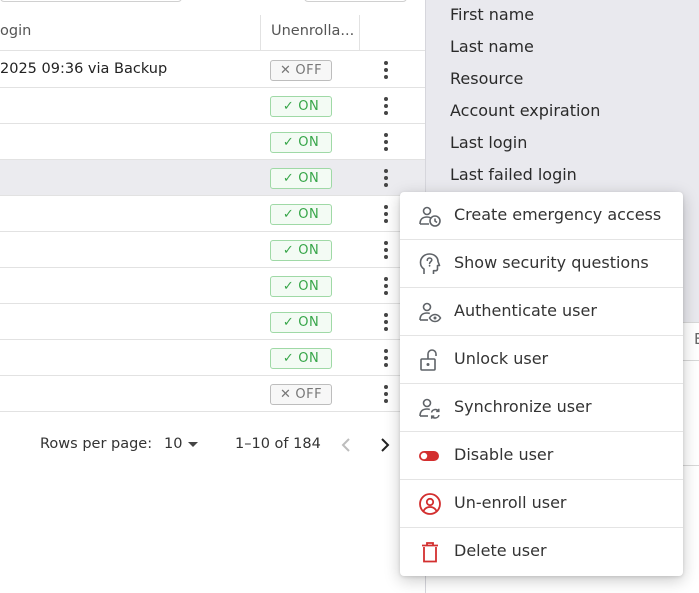 Image resolution: width=699 pixels, height=593 pixels. I want to click on menu-item-label: Unlock user, so click(501, 358).